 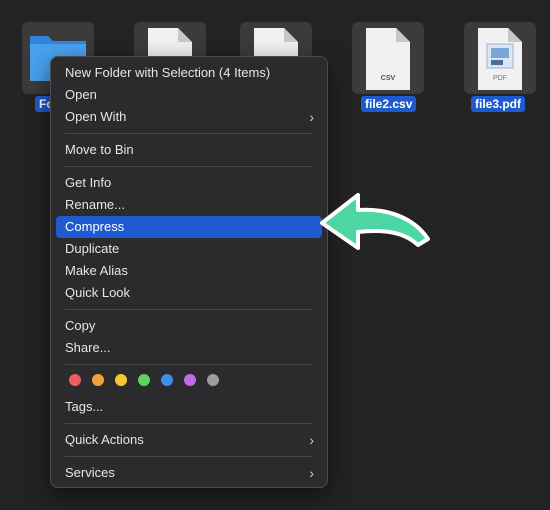 I want to click on menu-item-open-with: Open With ›, so click(x=189, y=117).